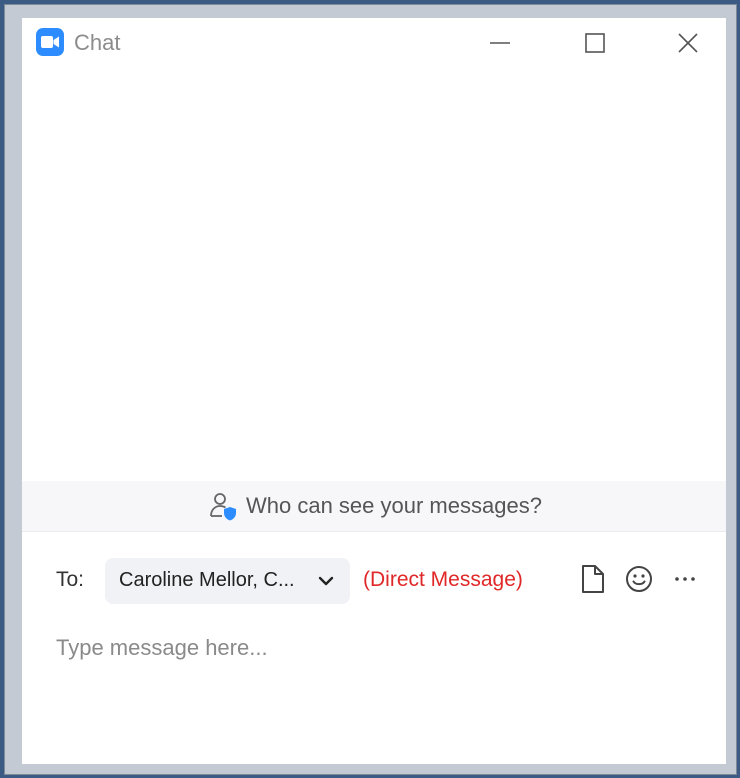 This screenshot has width=740, height=778. I want to click on to-label: To:, so click(70, 579).